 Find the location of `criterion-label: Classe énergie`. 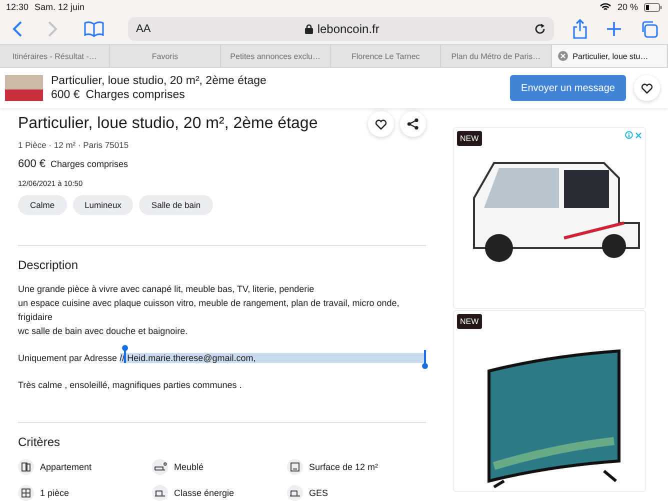

criterion-label: Classe énergie is located at coordinates (204, 493).